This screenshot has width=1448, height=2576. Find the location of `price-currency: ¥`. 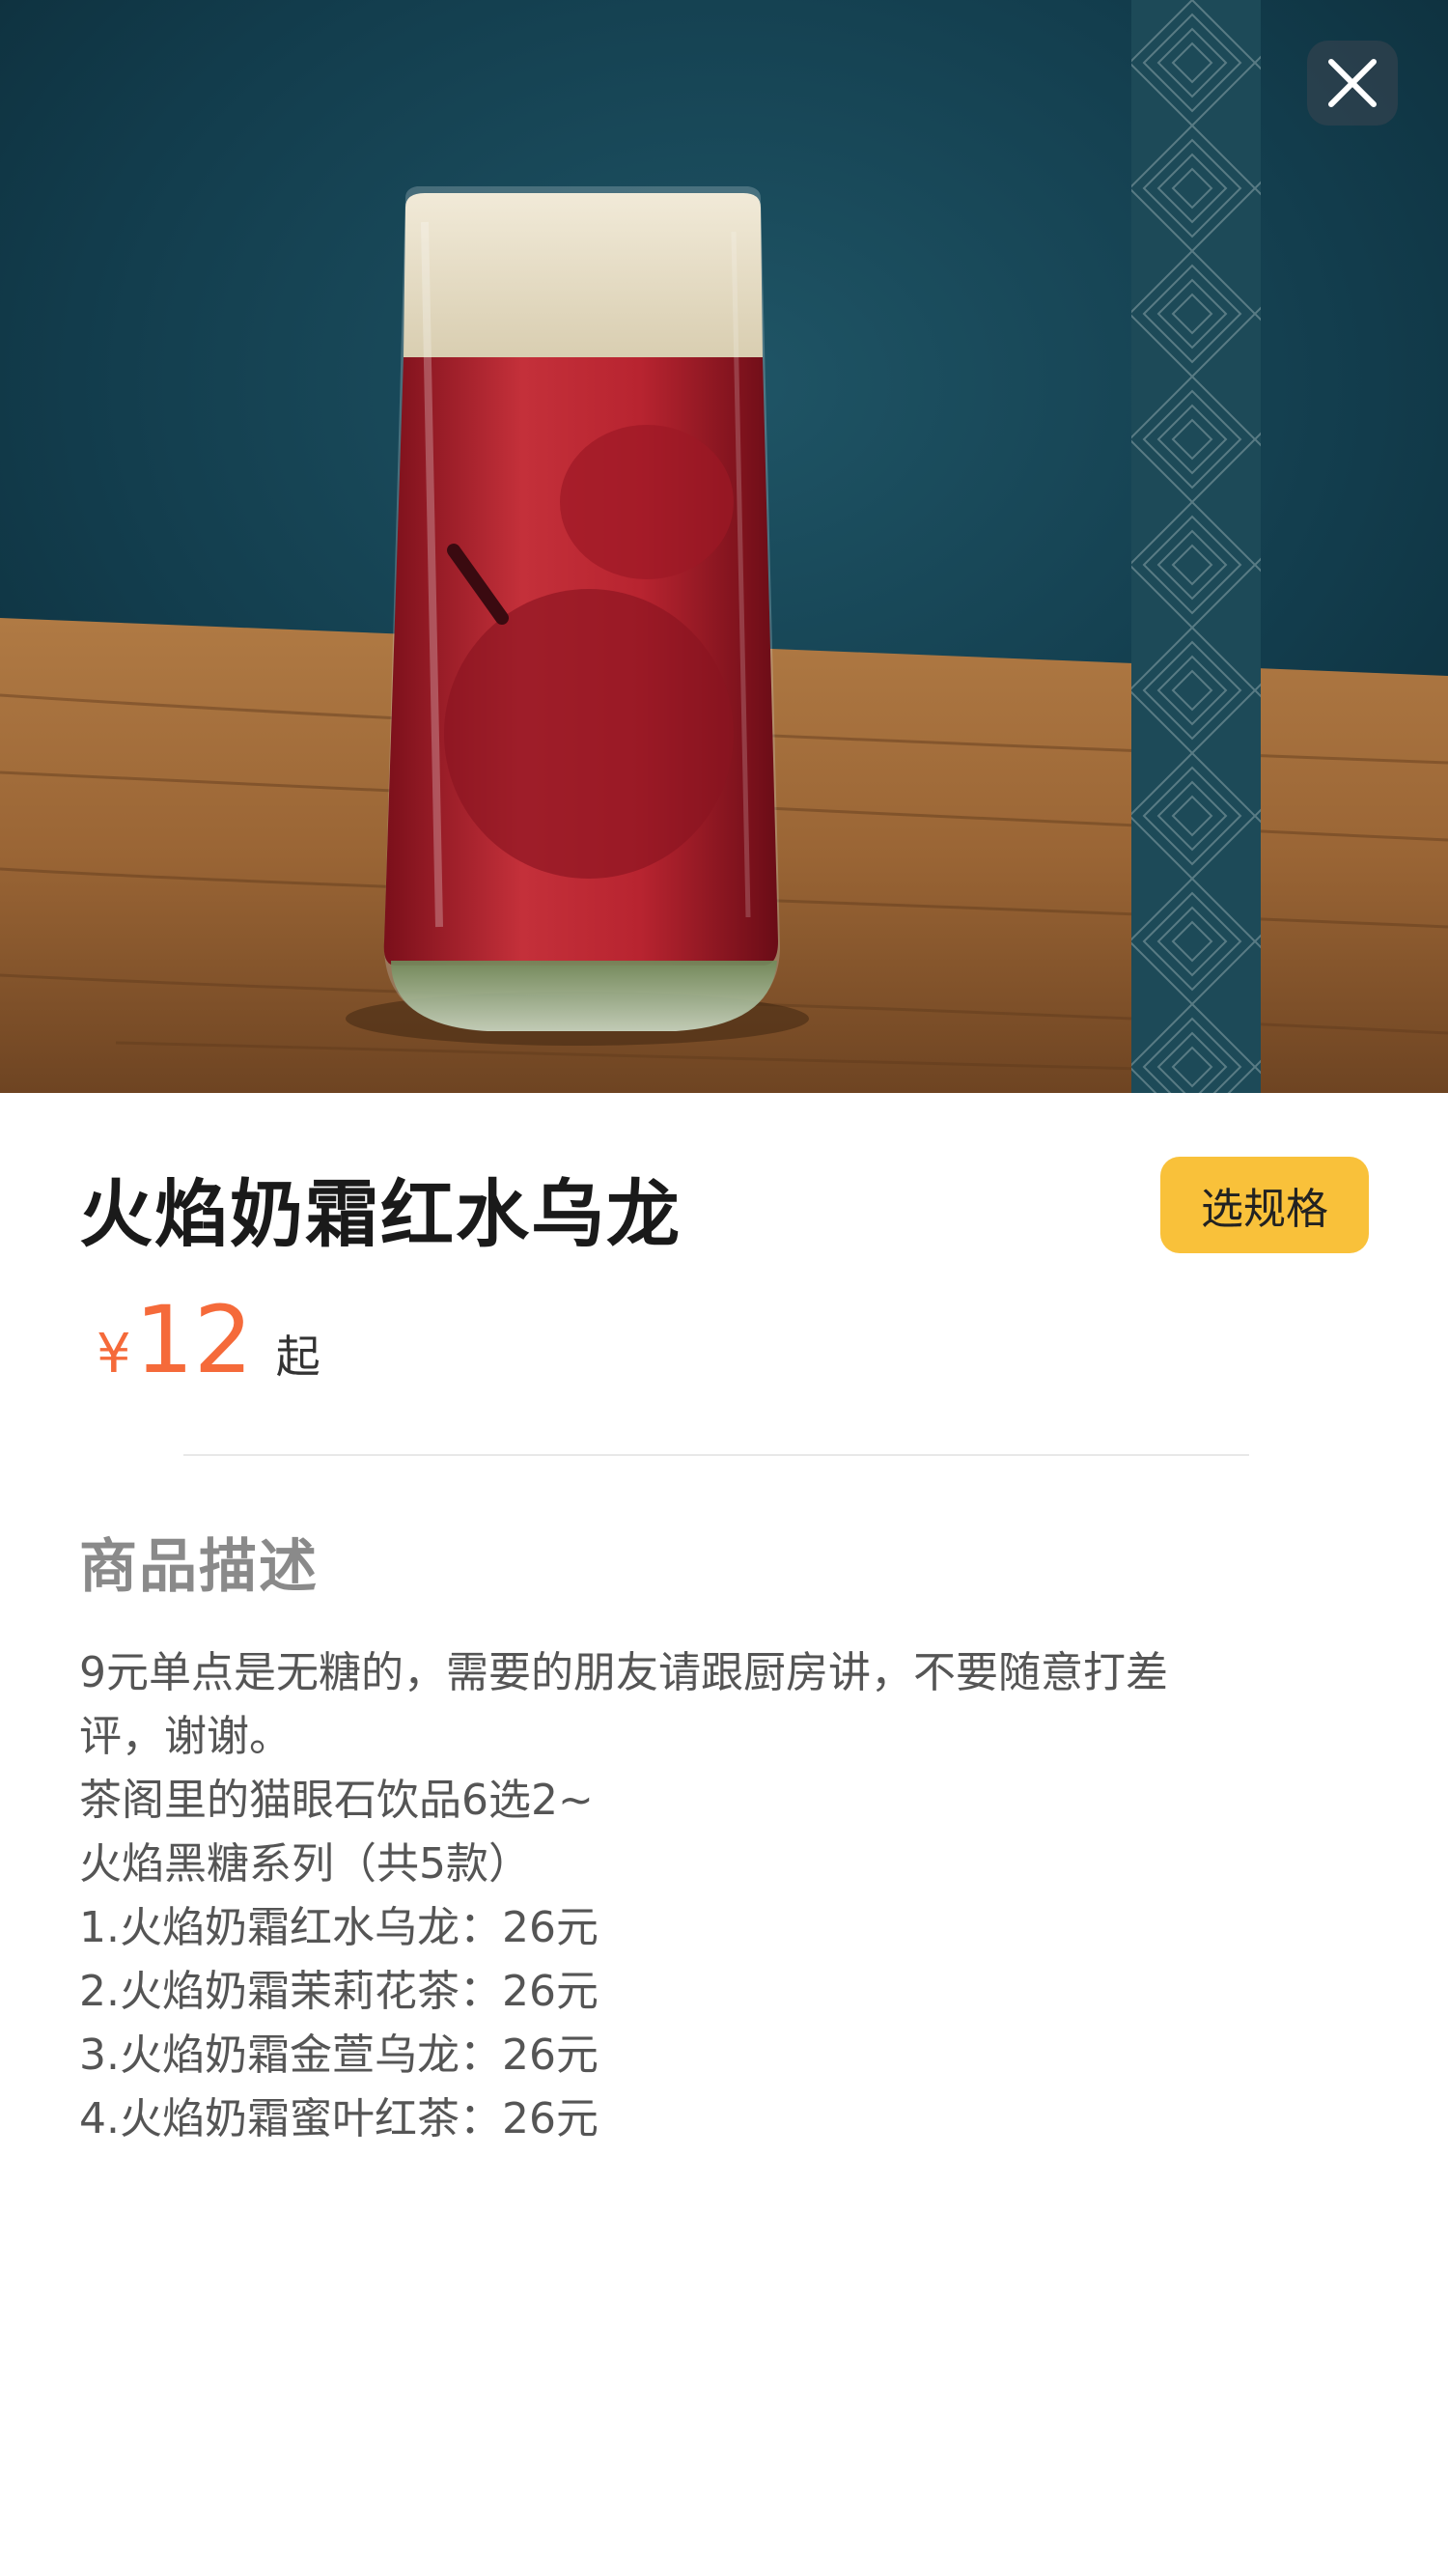

price-currency: ¥ is located at coordinates (114, 1355).